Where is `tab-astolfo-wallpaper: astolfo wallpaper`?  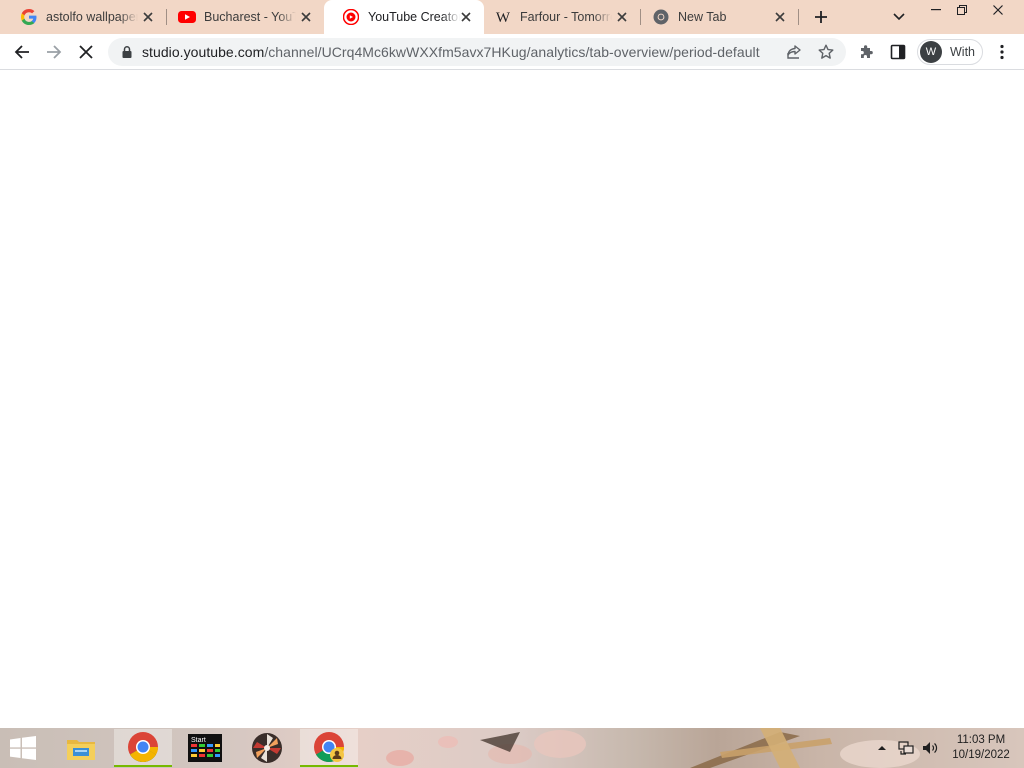 tab-astolfo-wallpaper: astolfo wallpaper is located at coordinates (84, 17).